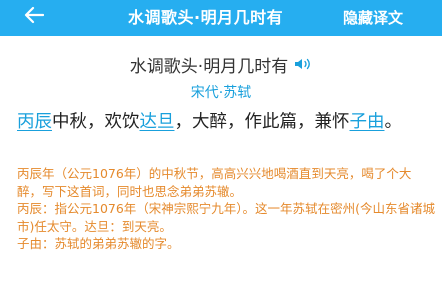 The height and width of the screenshot is (281, 442). I want to click on preface-text: 。, so click(393, 122).